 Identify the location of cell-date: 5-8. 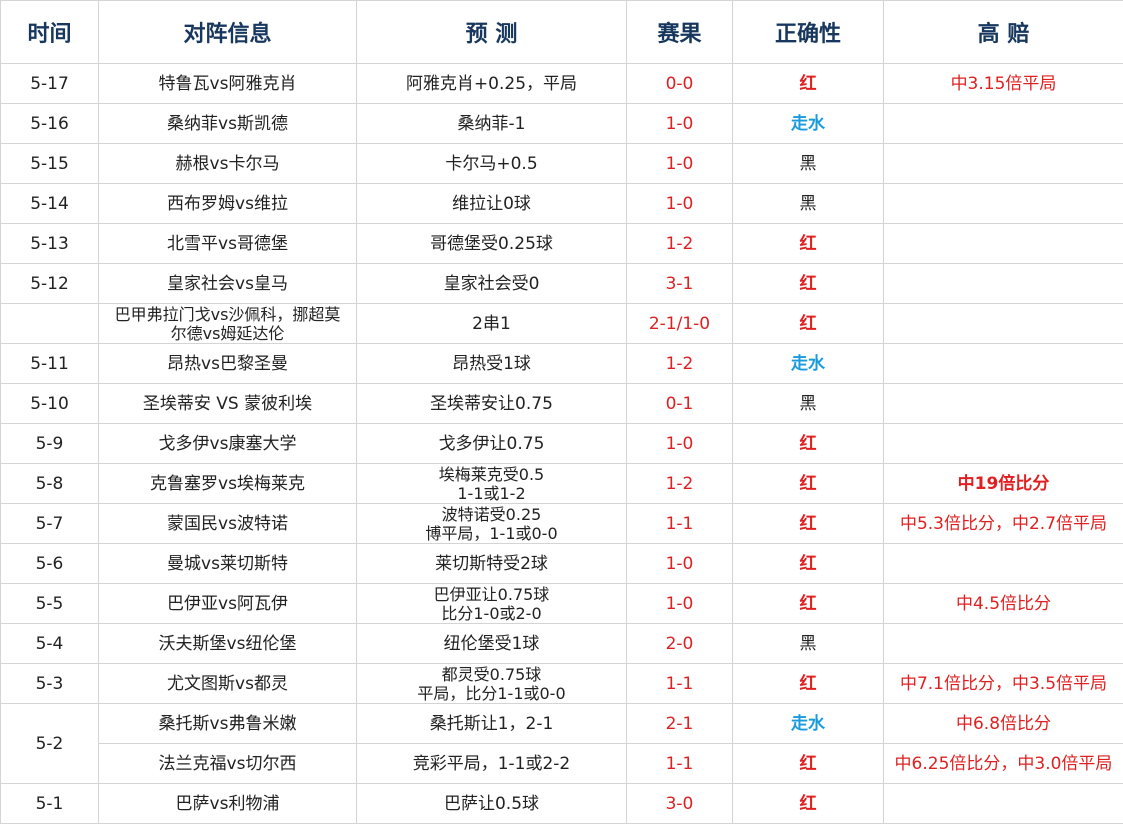
(49, 483).